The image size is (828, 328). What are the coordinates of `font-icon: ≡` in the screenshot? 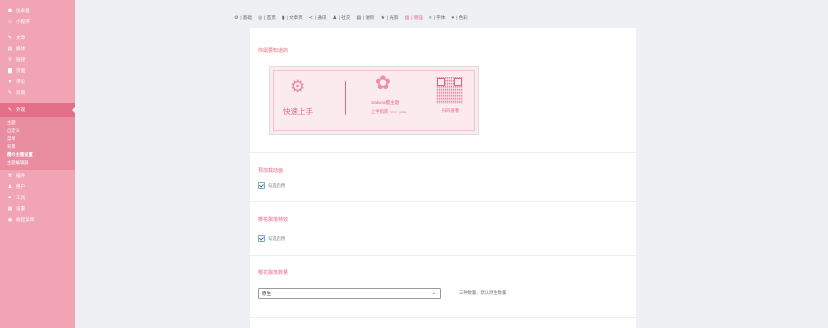 It's located at (430, 18).